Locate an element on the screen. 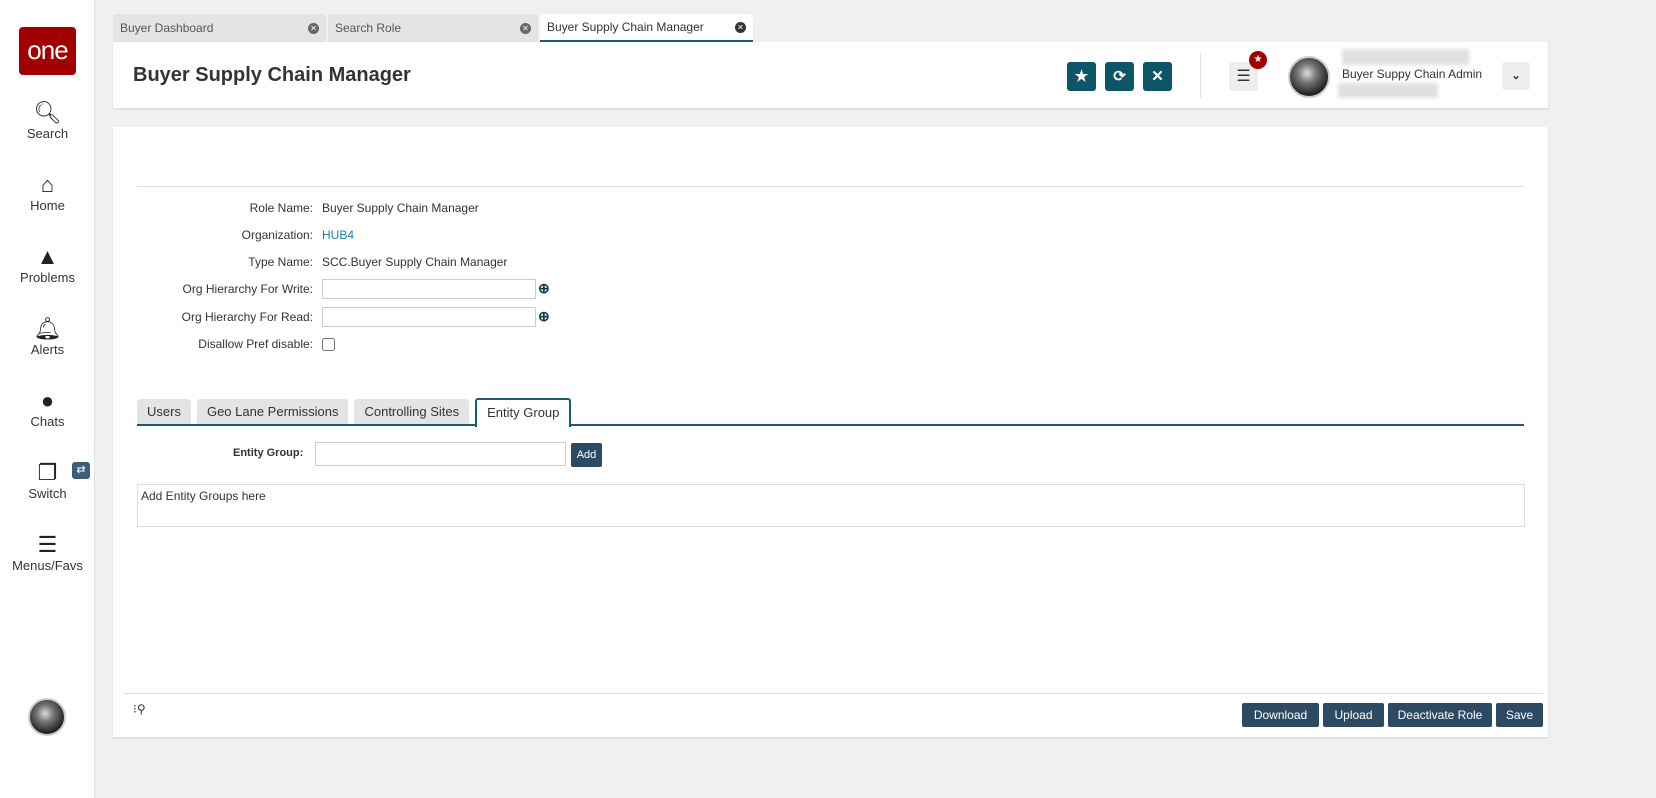 This screenshot has height=798, width=1656. switch-badge-icon: ⇄ is located at coordinates (81, 470).